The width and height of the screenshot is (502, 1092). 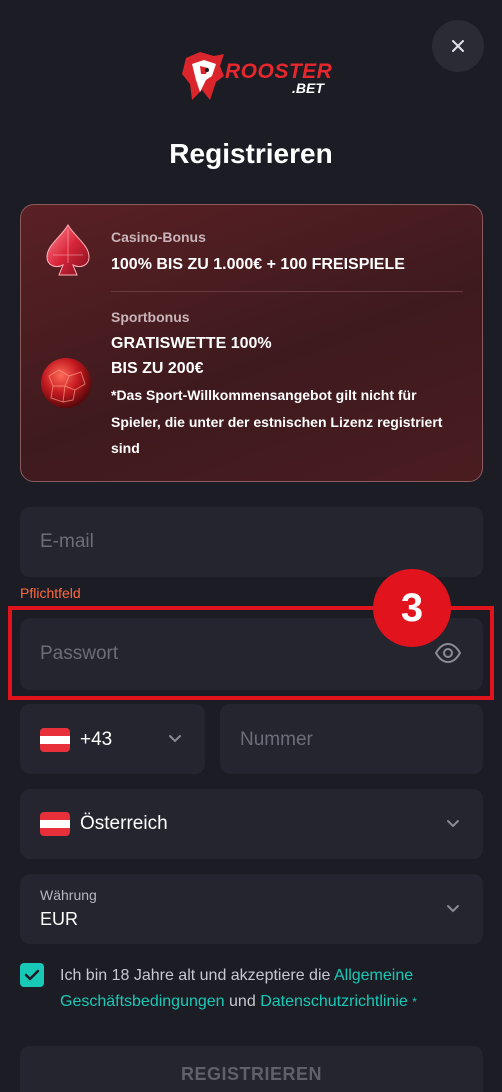 I want to click on close-icon, so click(x=458, y=46).